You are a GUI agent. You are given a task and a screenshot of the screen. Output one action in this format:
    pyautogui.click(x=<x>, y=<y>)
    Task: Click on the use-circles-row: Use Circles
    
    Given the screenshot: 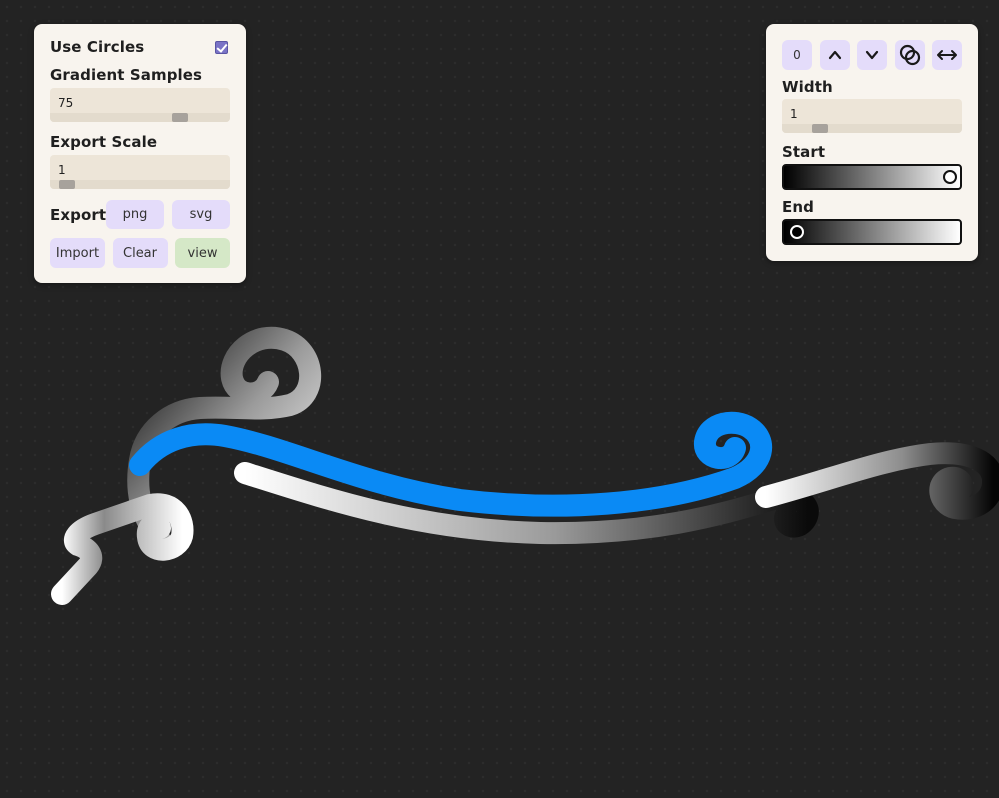 What is the action you would take?
    pyautogui.click(x=140, y=47)
    